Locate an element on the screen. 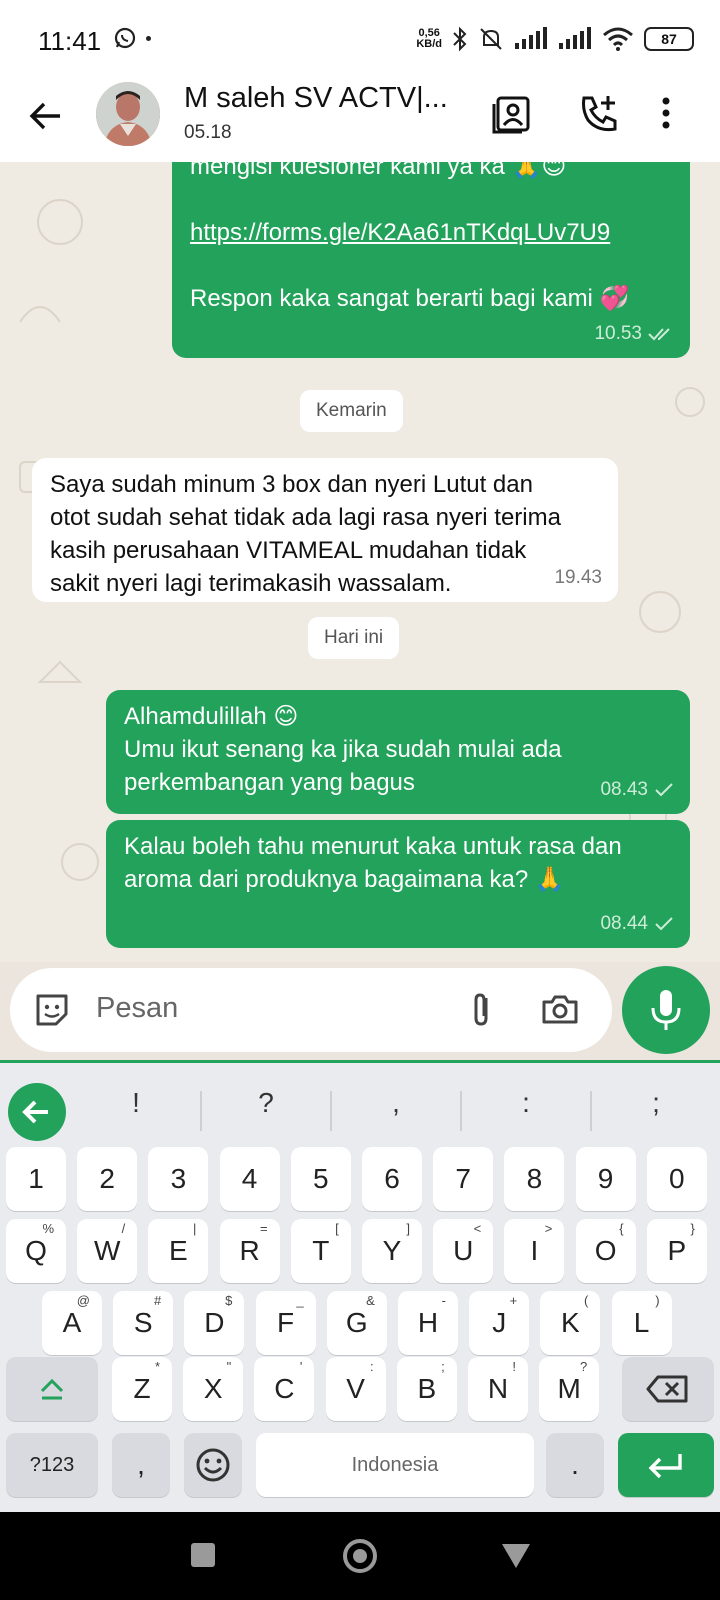 Image resolution: width=720 pixels, height=1600 pixels. key-p: P} is located at coordinates (676, 1251).